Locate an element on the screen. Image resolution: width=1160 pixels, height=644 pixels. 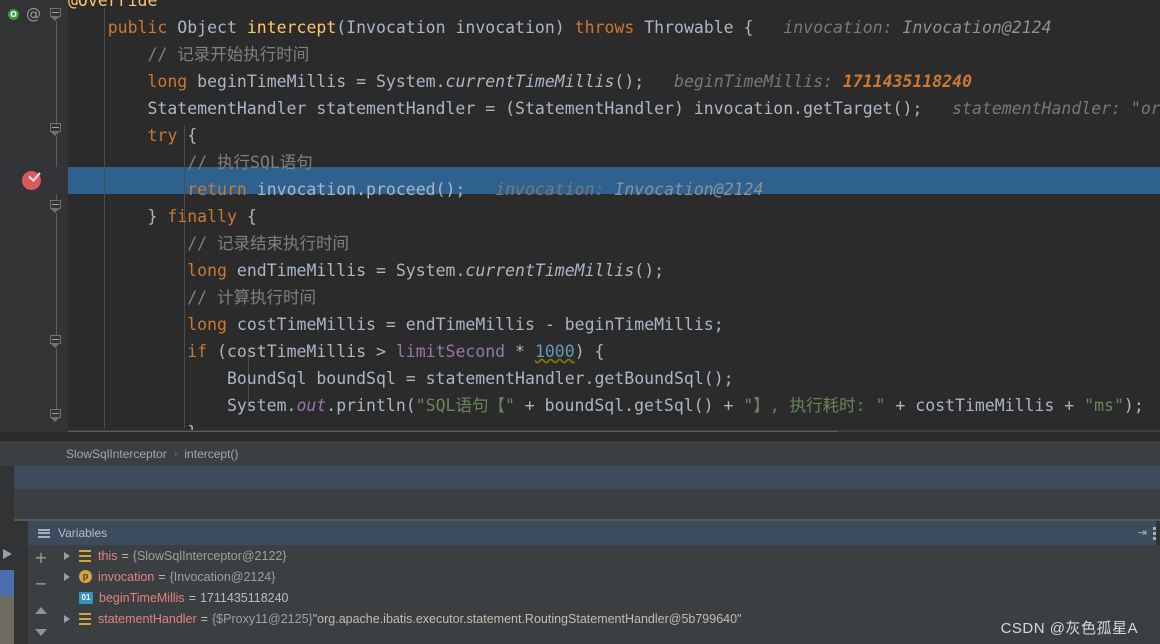
object-icon is located at coordinates (85, 555).